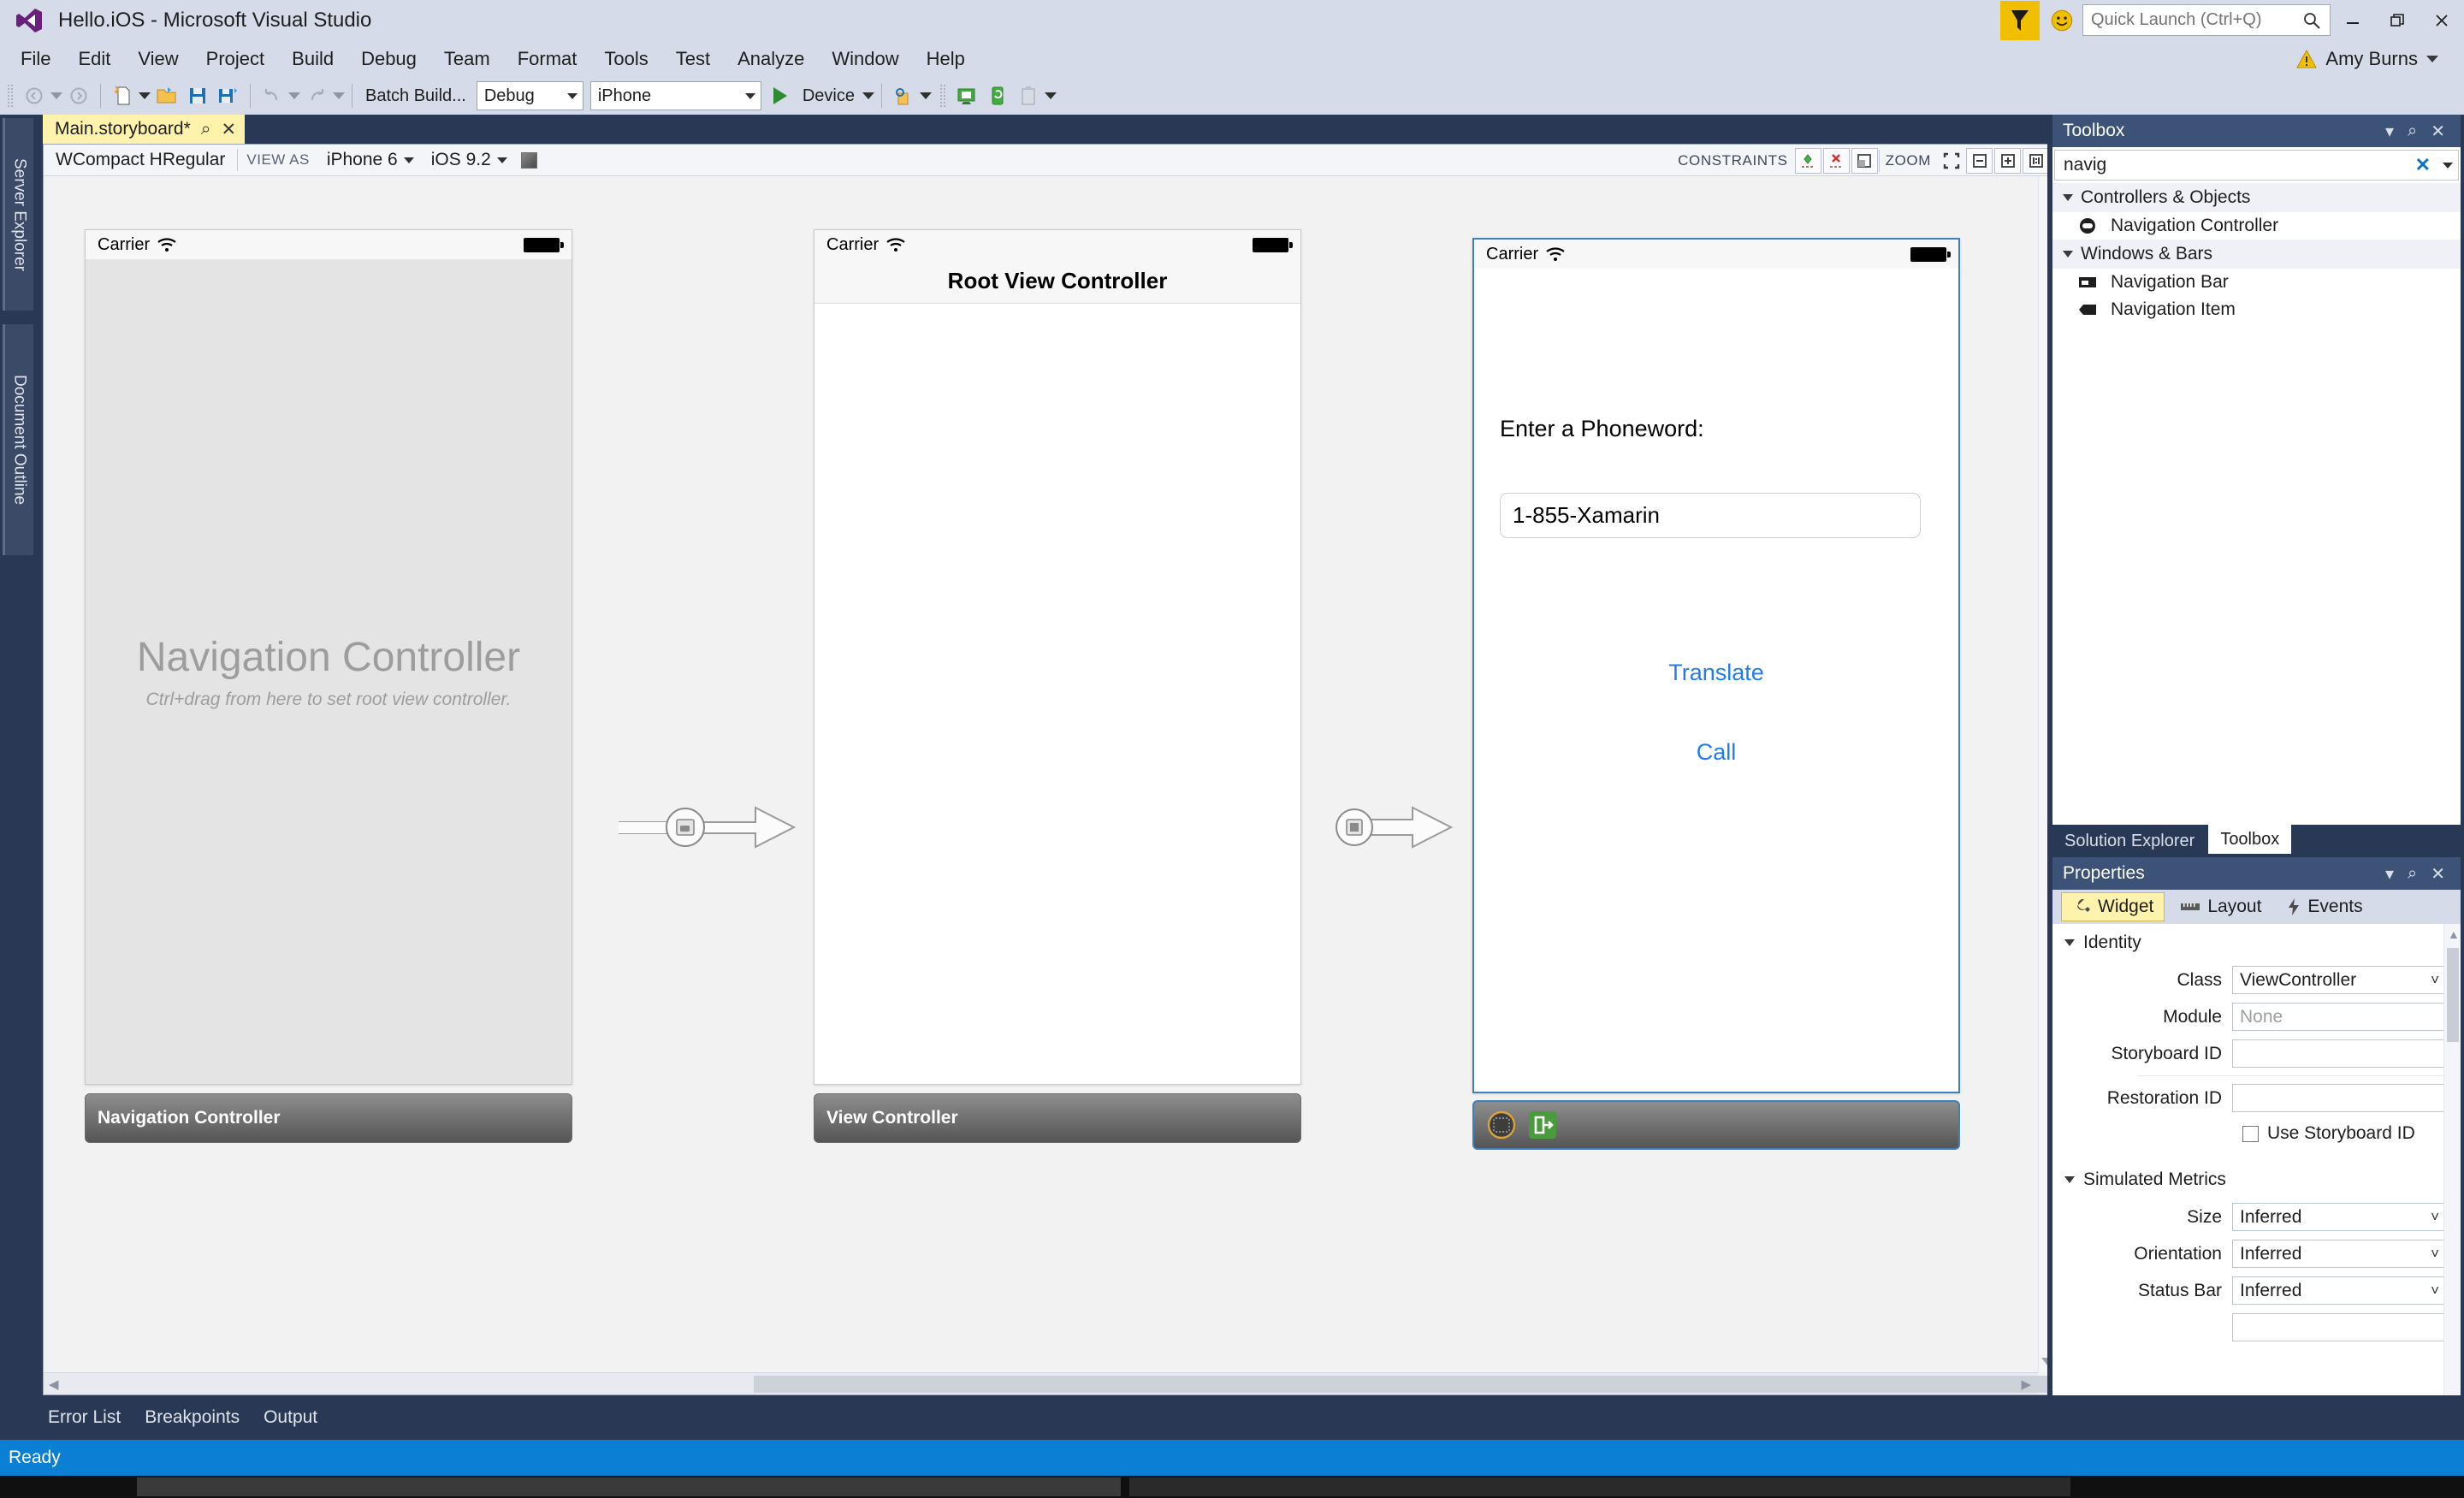 The height and width of the screenshot is (1498, 2464). Describe the element at coordinates (2221, 907) in the screenshot. I see `tab-layout: Layout` at that location.